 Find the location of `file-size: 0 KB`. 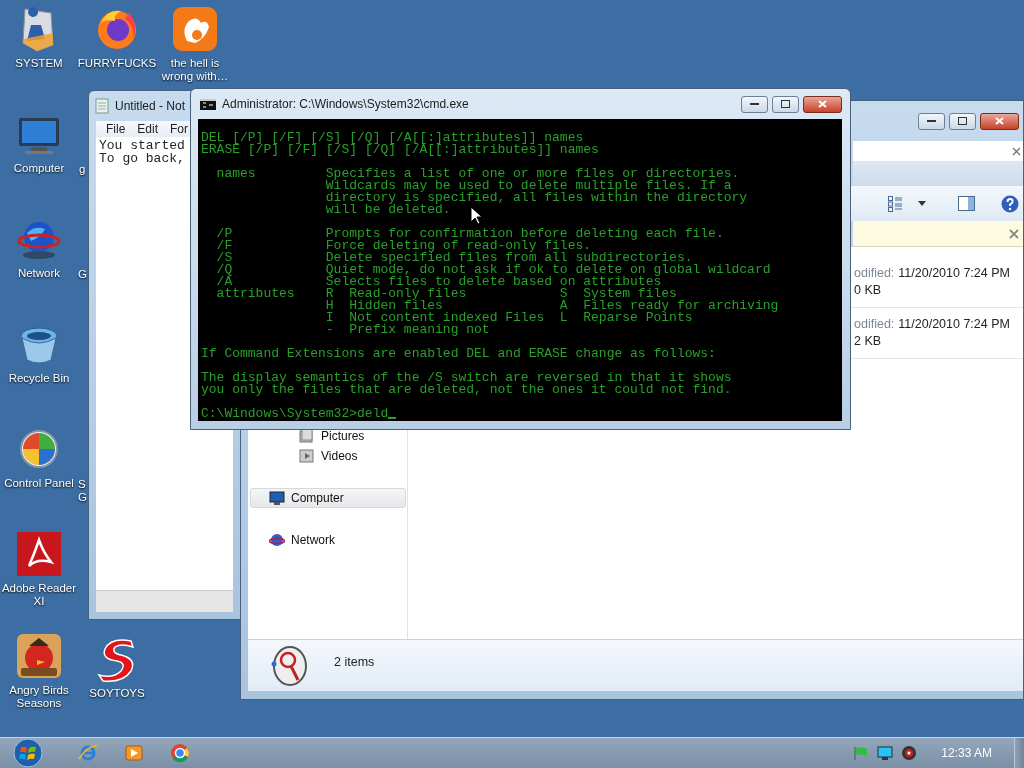

file-size: 0 KB is located at coordinates (868, 290).